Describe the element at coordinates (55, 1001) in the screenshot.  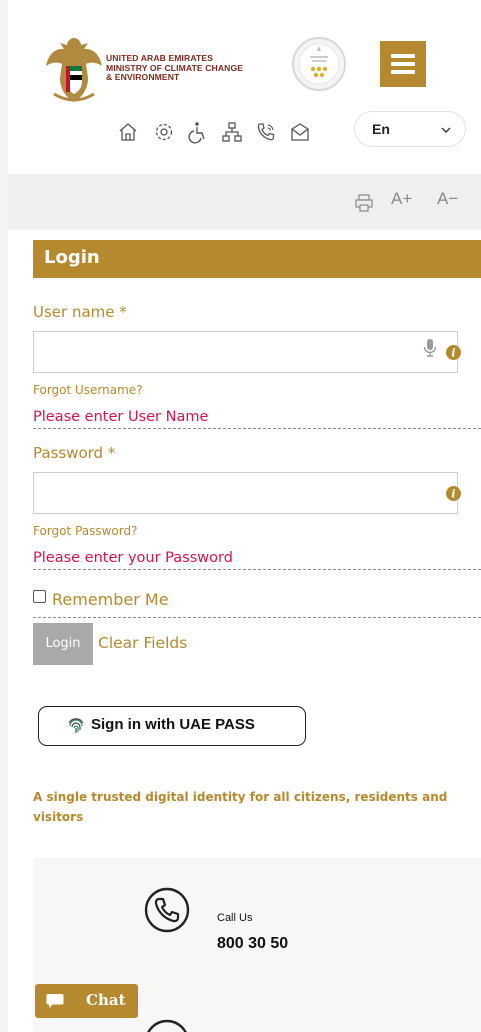
I see `chat-bubble-icon` at that location.